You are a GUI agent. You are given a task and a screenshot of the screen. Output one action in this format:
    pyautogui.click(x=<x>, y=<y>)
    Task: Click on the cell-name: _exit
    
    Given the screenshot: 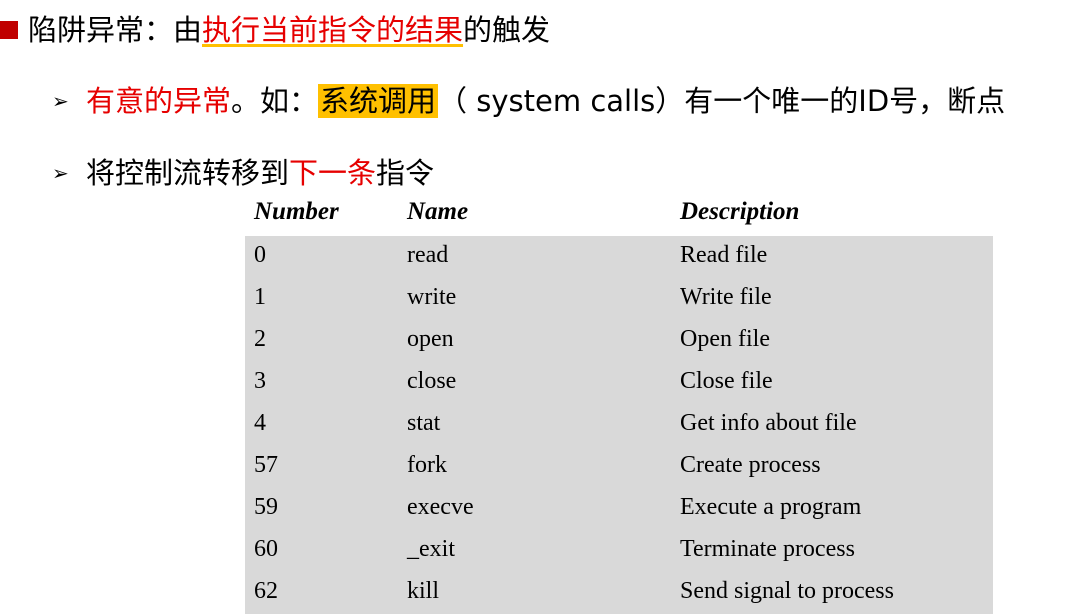 What is the action you would take?
    pyautogui.click(x=431, y=549)
    